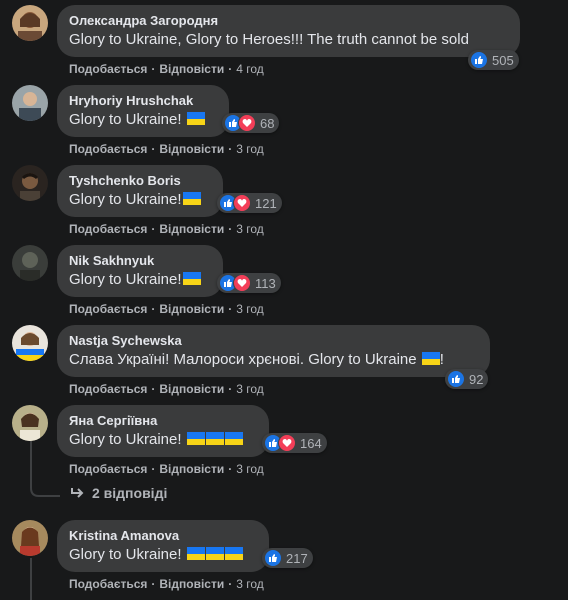  I want to click on reactions-summary: 121, so click(249, 203).